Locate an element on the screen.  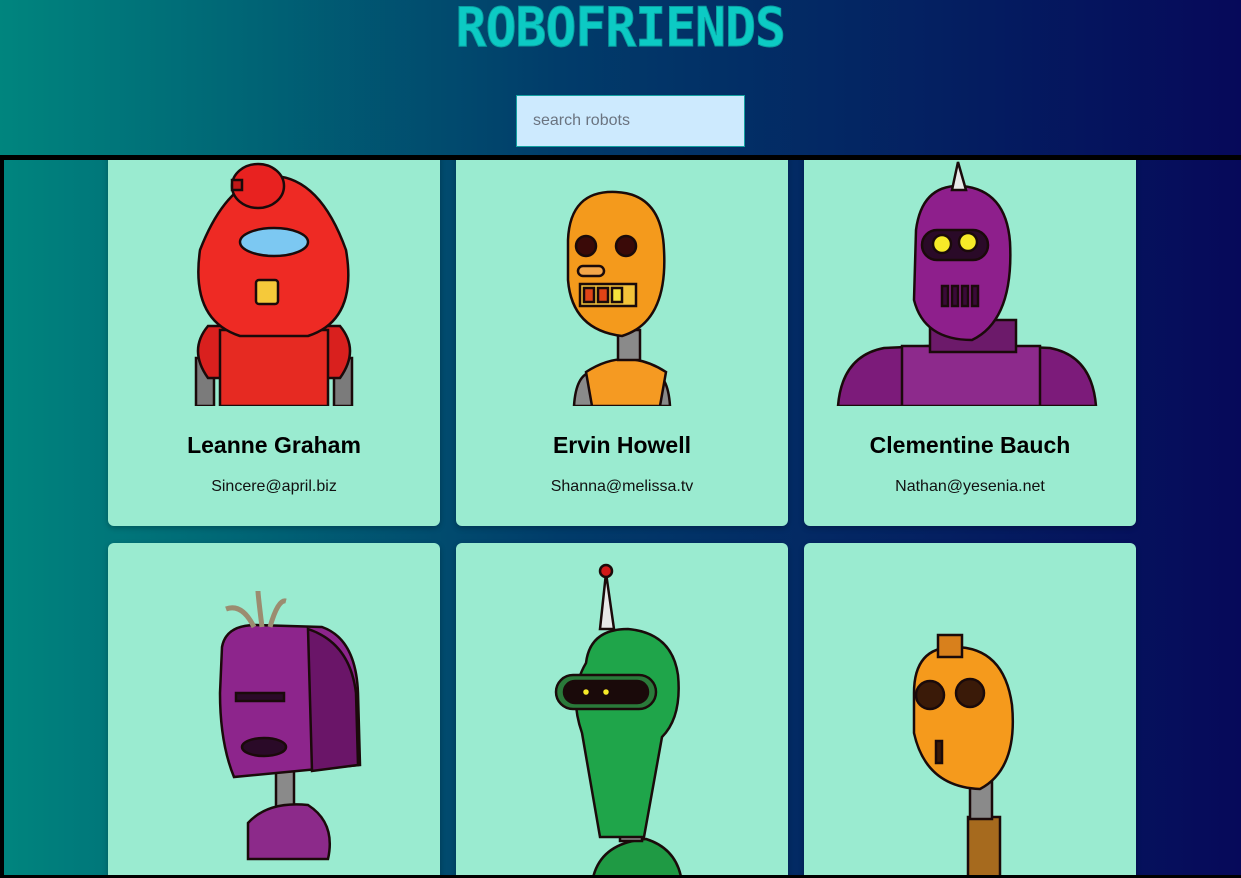
robot-email: Nathan@yesenia.net is located at coordinates (970, 486).